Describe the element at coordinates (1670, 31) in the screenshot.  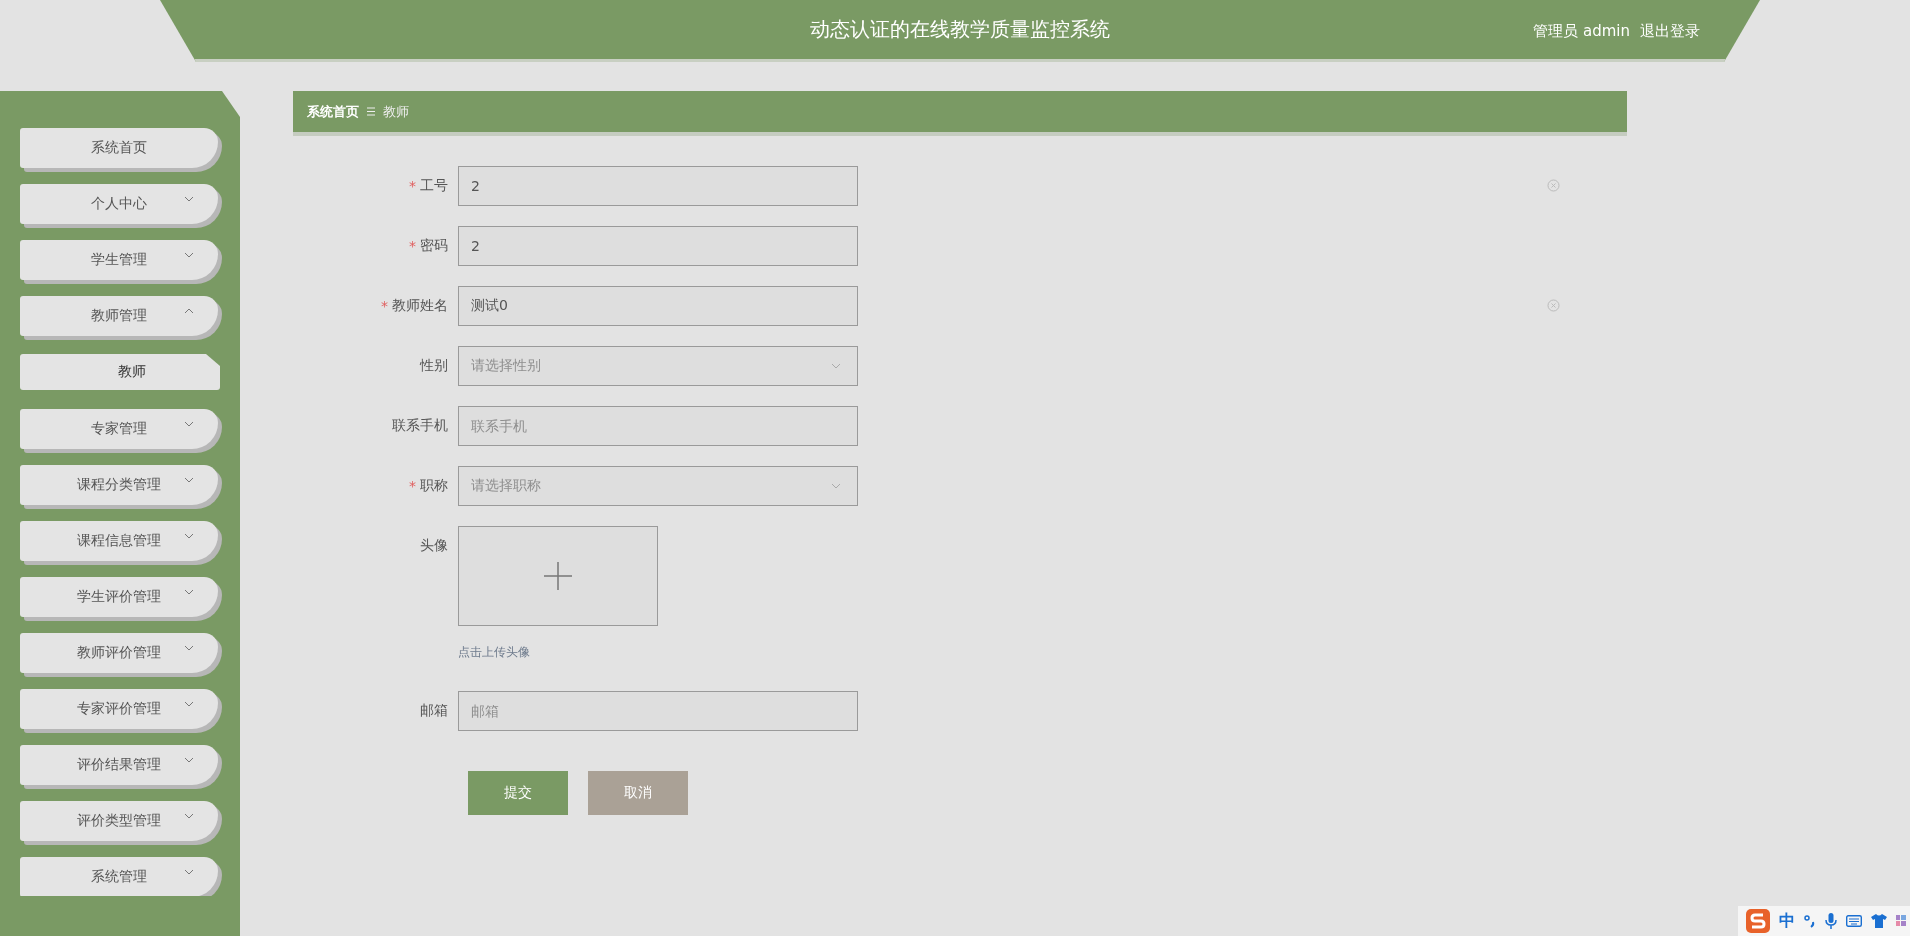
I see `logout-link: 退出登录` at that location.